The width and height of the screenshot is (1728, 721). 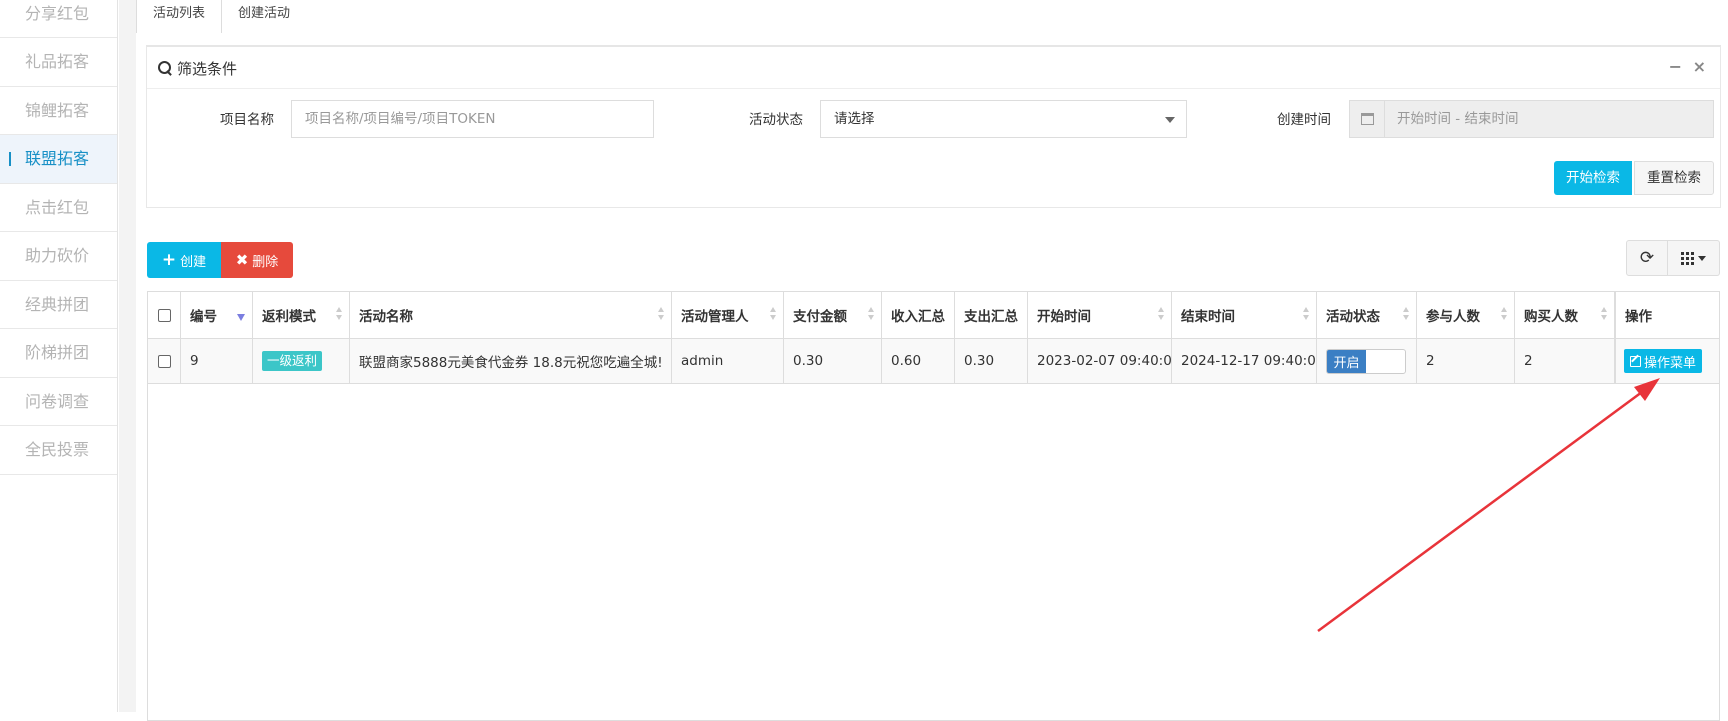 I want to click on calendar-addon, so click(x=1367, y=119).